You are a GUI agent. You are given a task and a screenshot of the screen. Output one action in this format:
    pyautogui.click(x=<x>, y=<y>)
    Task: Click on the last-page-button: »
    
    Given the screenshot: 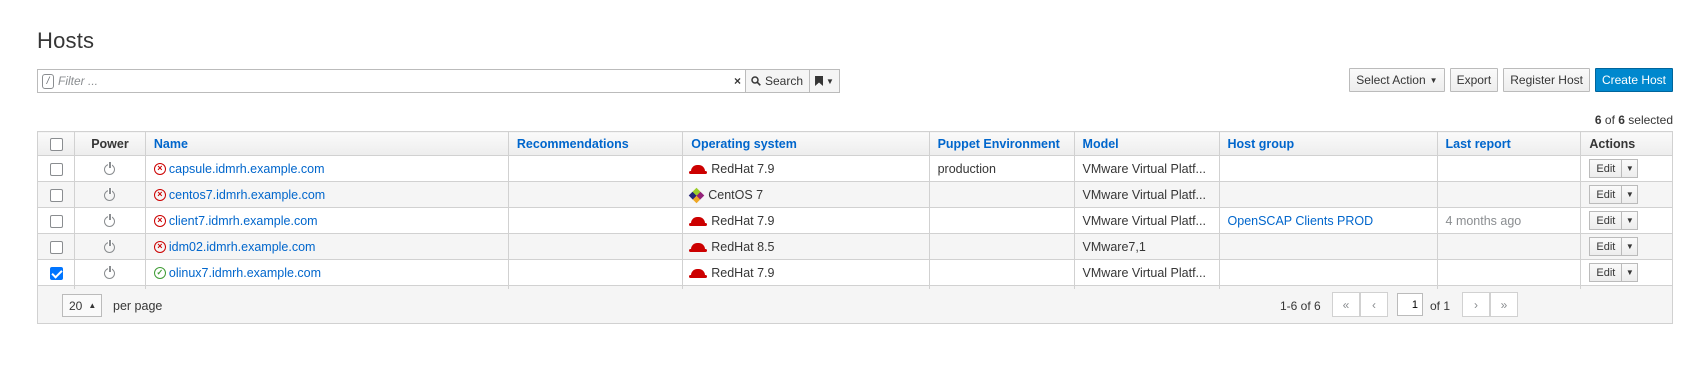 What is the action you would take?
    pyautogui.click(x=1504, y=304)
    